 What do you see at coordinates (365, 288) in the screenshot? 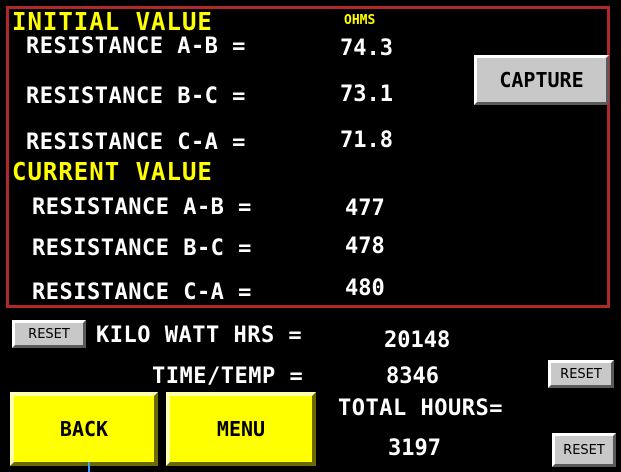
I see `current-resistance-ca-value: 480` at bounding box center [365, 288].